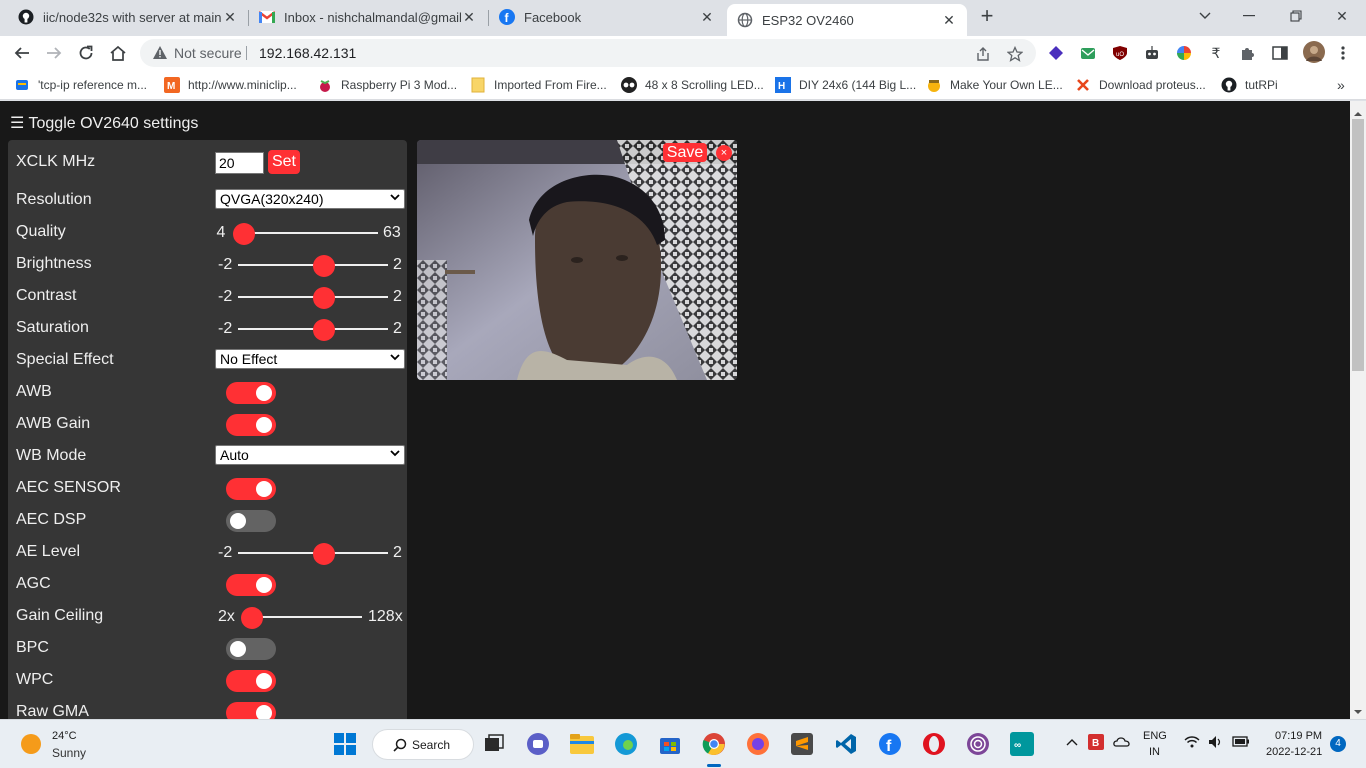 The image size is (1366, 768). What do you see at coordinates (538, 744) in the screenshot?
I see `teams-chat-icon` at bounding box center [538, 744].